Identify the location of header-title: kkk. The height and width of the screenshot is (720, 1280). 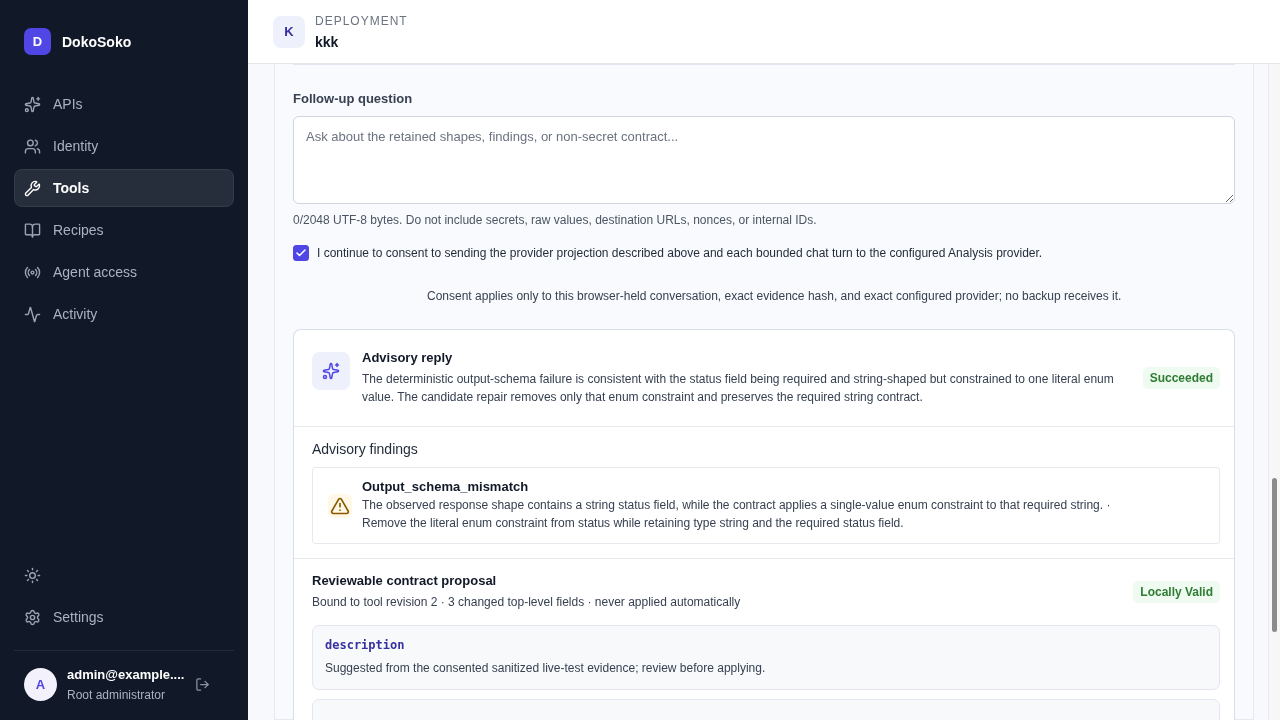
(327, 41).